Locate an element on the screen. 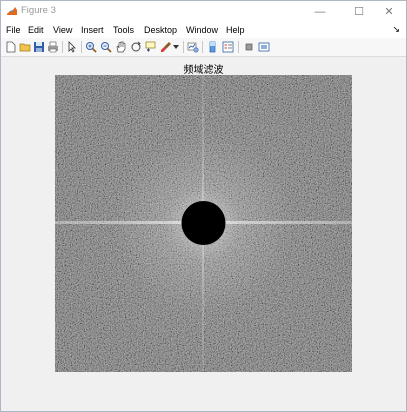 This screenshot has width=407, height=412. menu-tools: Tools is located at coordinates (123, 30).